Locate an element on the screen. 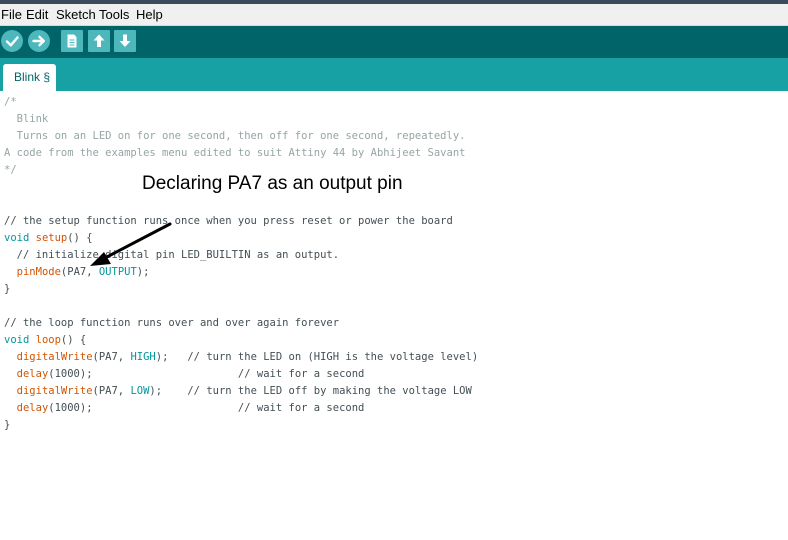  annotation-arrow is located at coordinates (131, 244).